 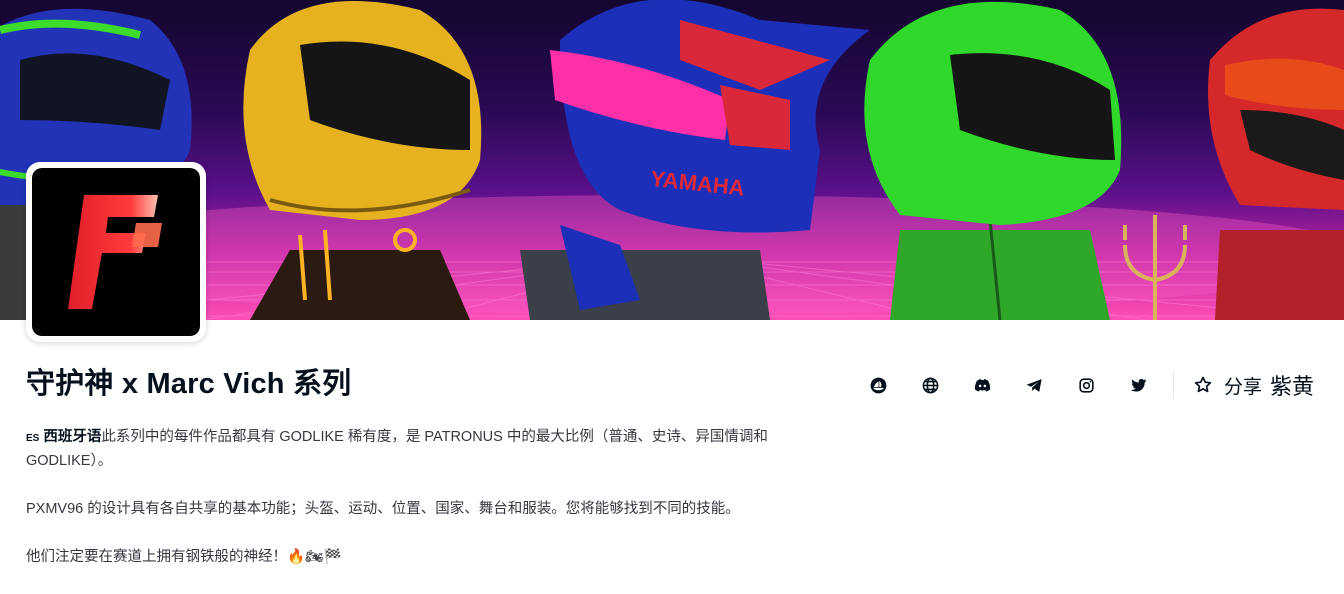 I want to click on helmet-yellow-icon, so click(x=362, y=160).